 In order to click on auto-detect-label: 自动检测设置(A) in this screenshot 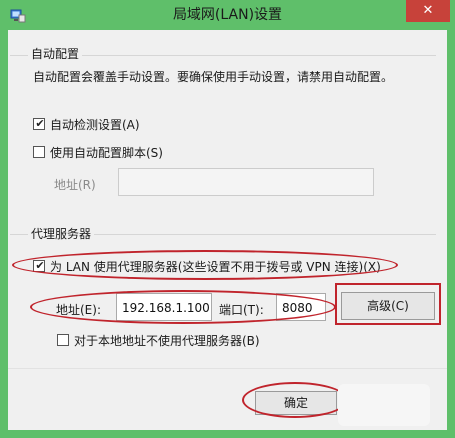, I will do `click(95, 125)`.